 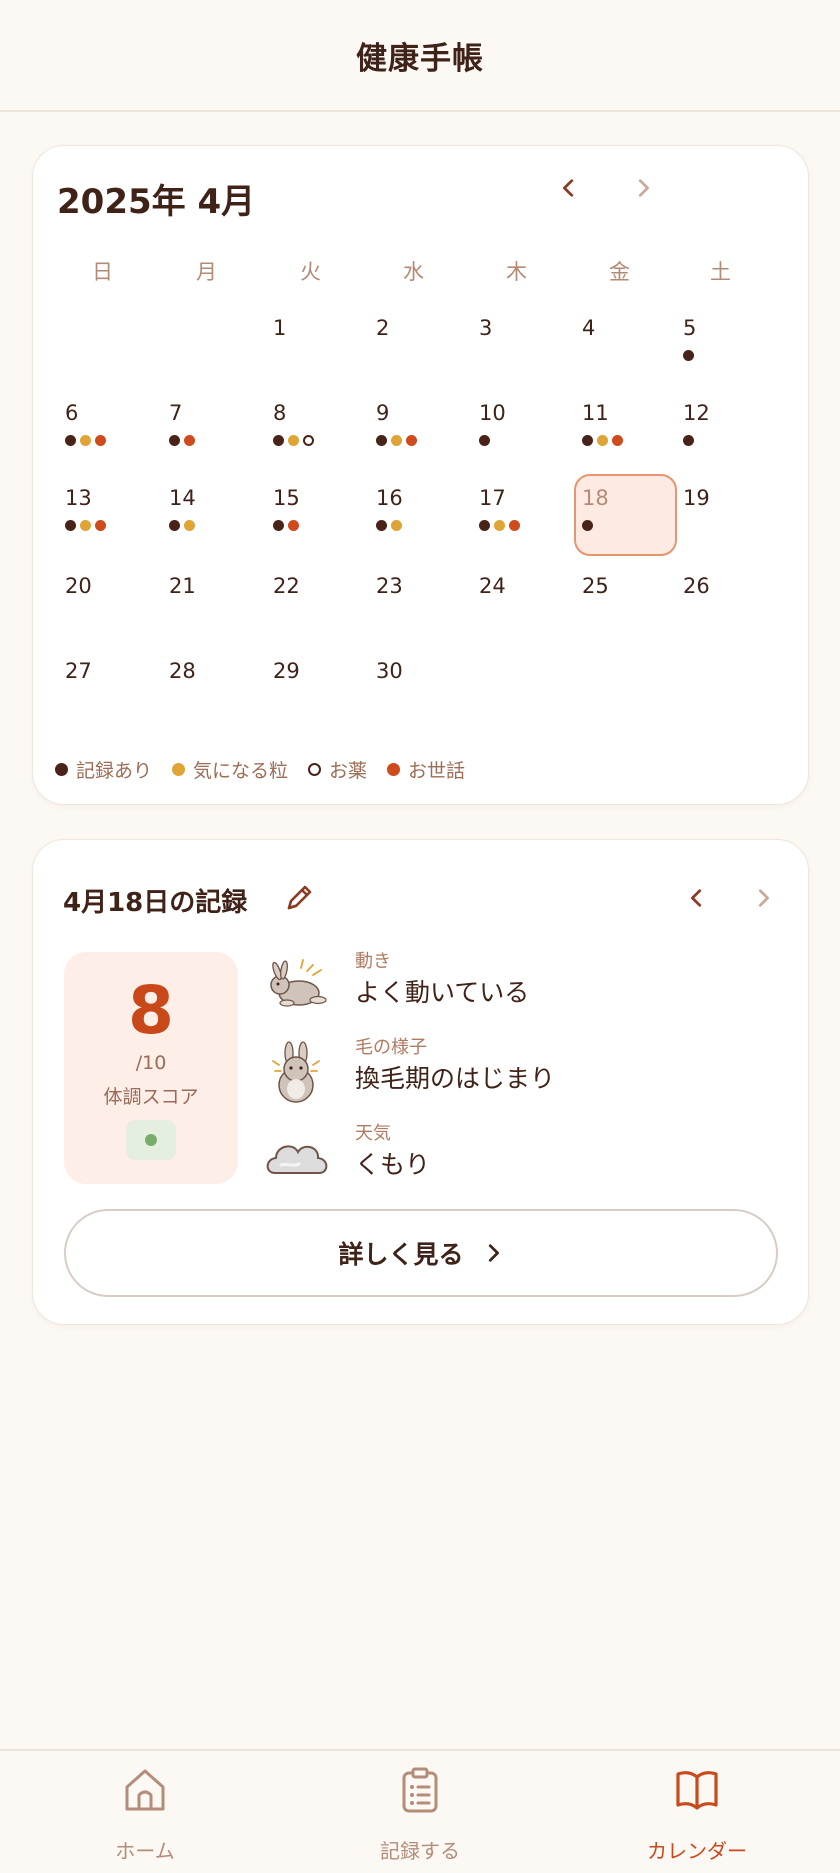 I want to click on calendar-day: 30, so click(x=419, y=687).